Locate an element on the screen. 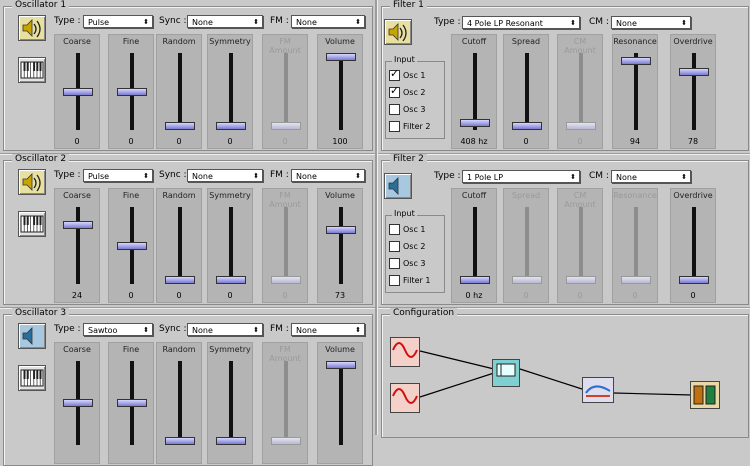 The width and height of the screenshot is (750, 466). slider-overdrive: Overdrive 78 is located at coordinates (693, 91).